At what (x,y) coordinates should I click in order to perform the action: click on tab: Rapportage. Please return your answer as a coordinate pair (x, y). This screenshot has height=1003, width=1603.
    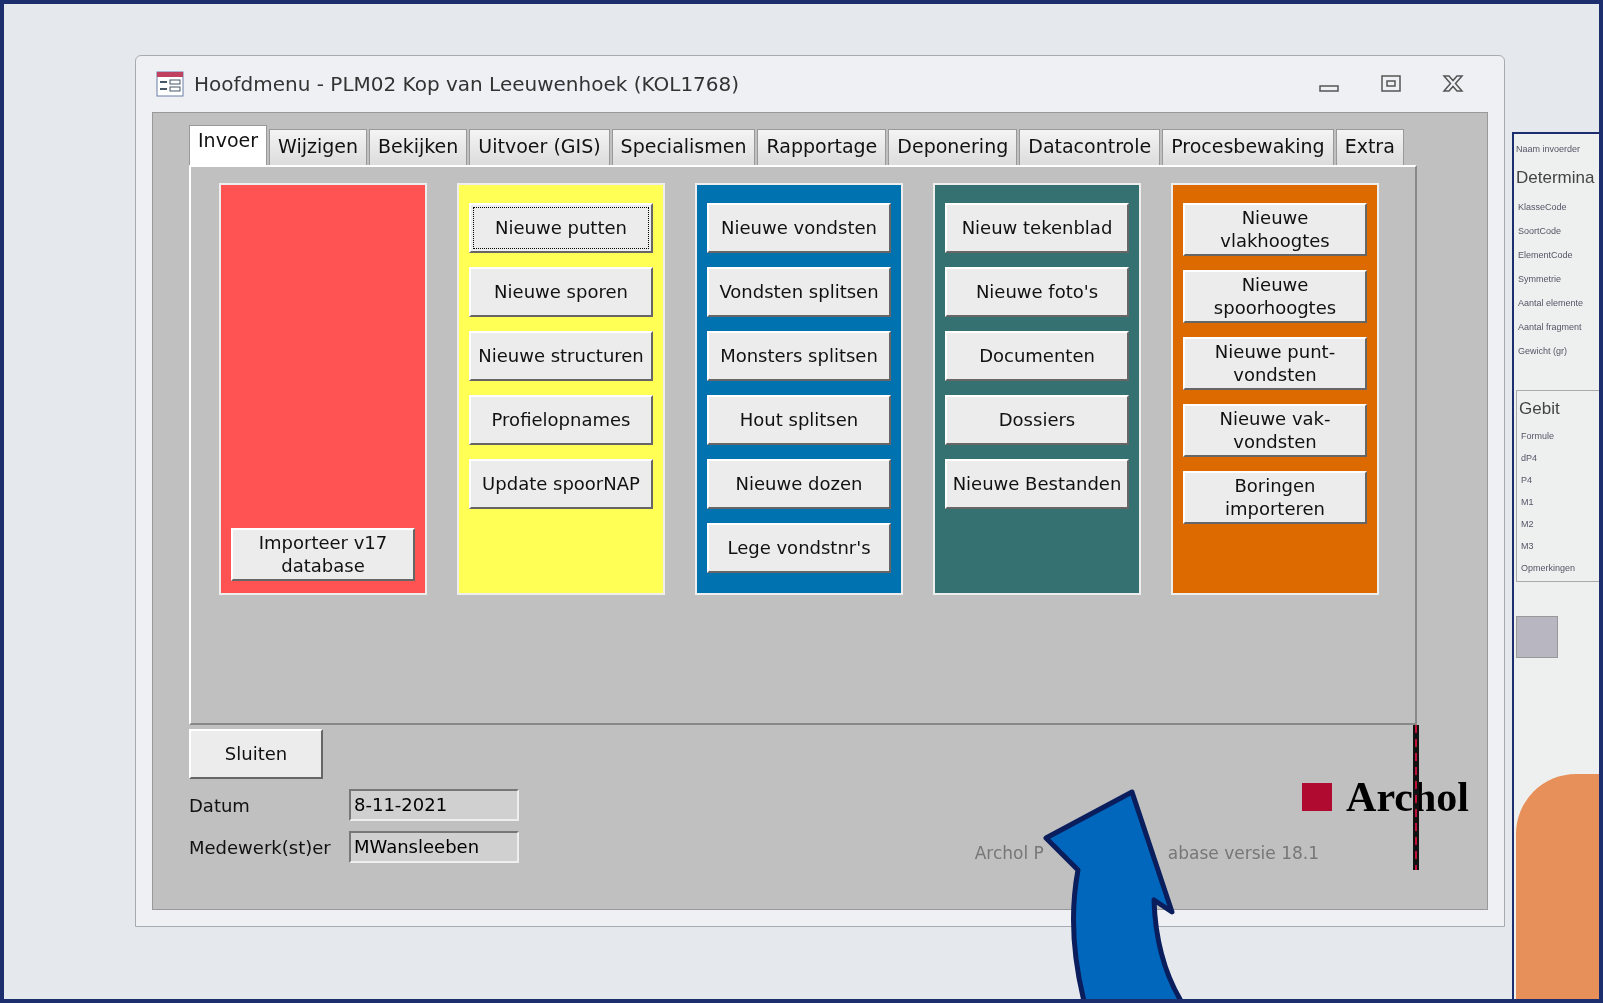
    Looking at the image, I should click on (822, 147).